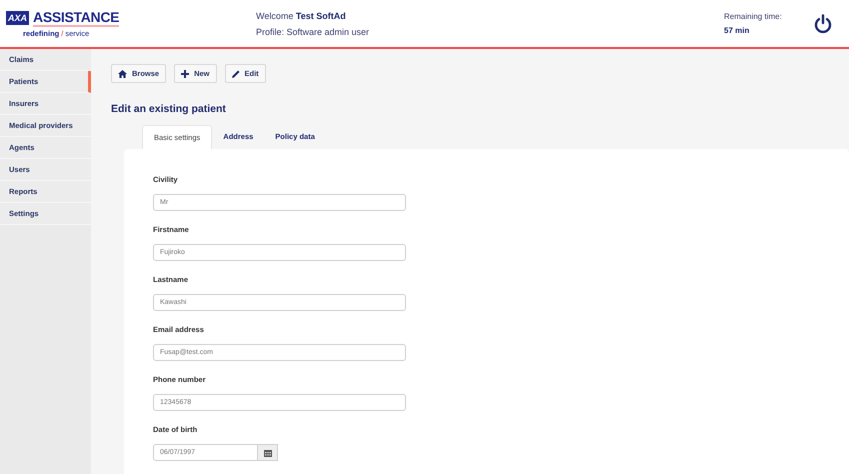  I want to click on logo-mark: AXA, so click(18, 18).